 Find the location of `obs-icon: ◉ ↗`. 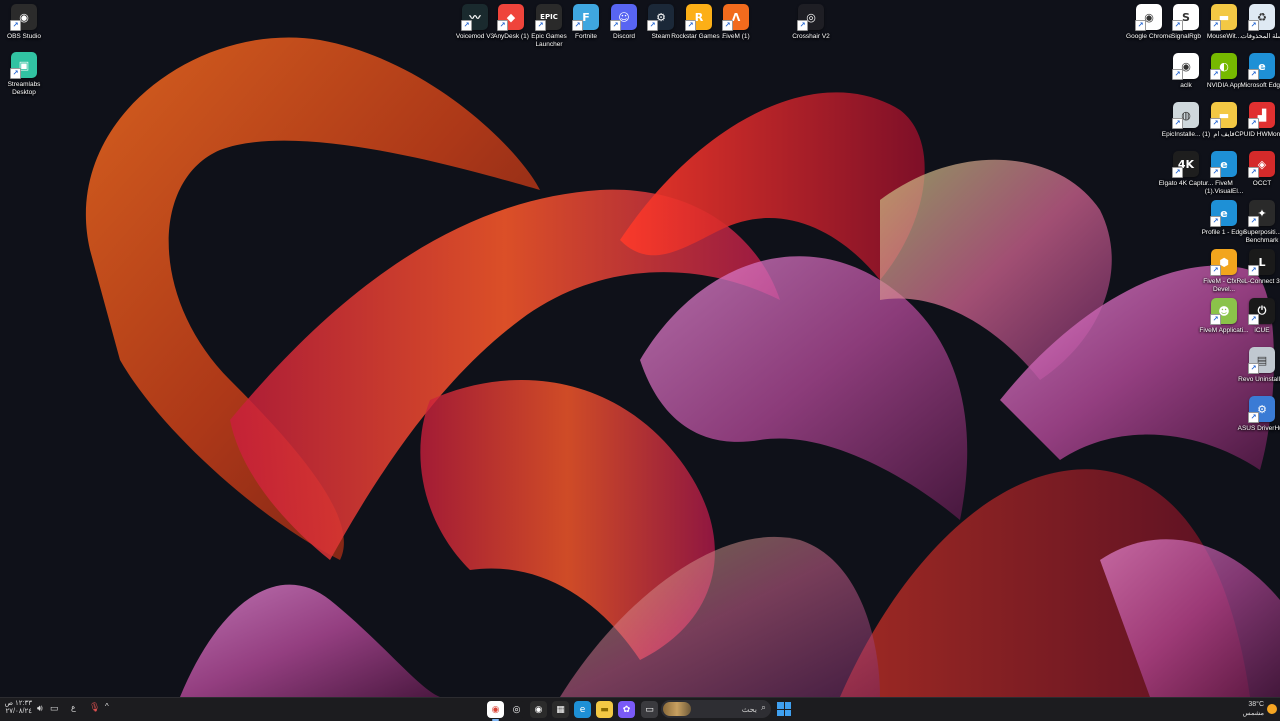

obs-icon: ◉ ↗ is located at coordinates (23, 17).